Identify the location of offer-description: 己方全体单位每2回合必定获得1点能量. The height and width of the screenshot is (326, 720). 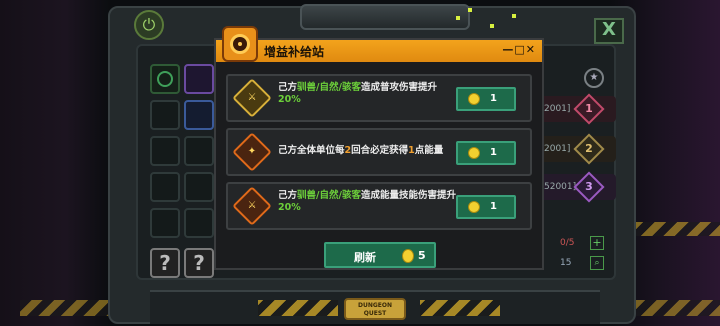
(367, 151).